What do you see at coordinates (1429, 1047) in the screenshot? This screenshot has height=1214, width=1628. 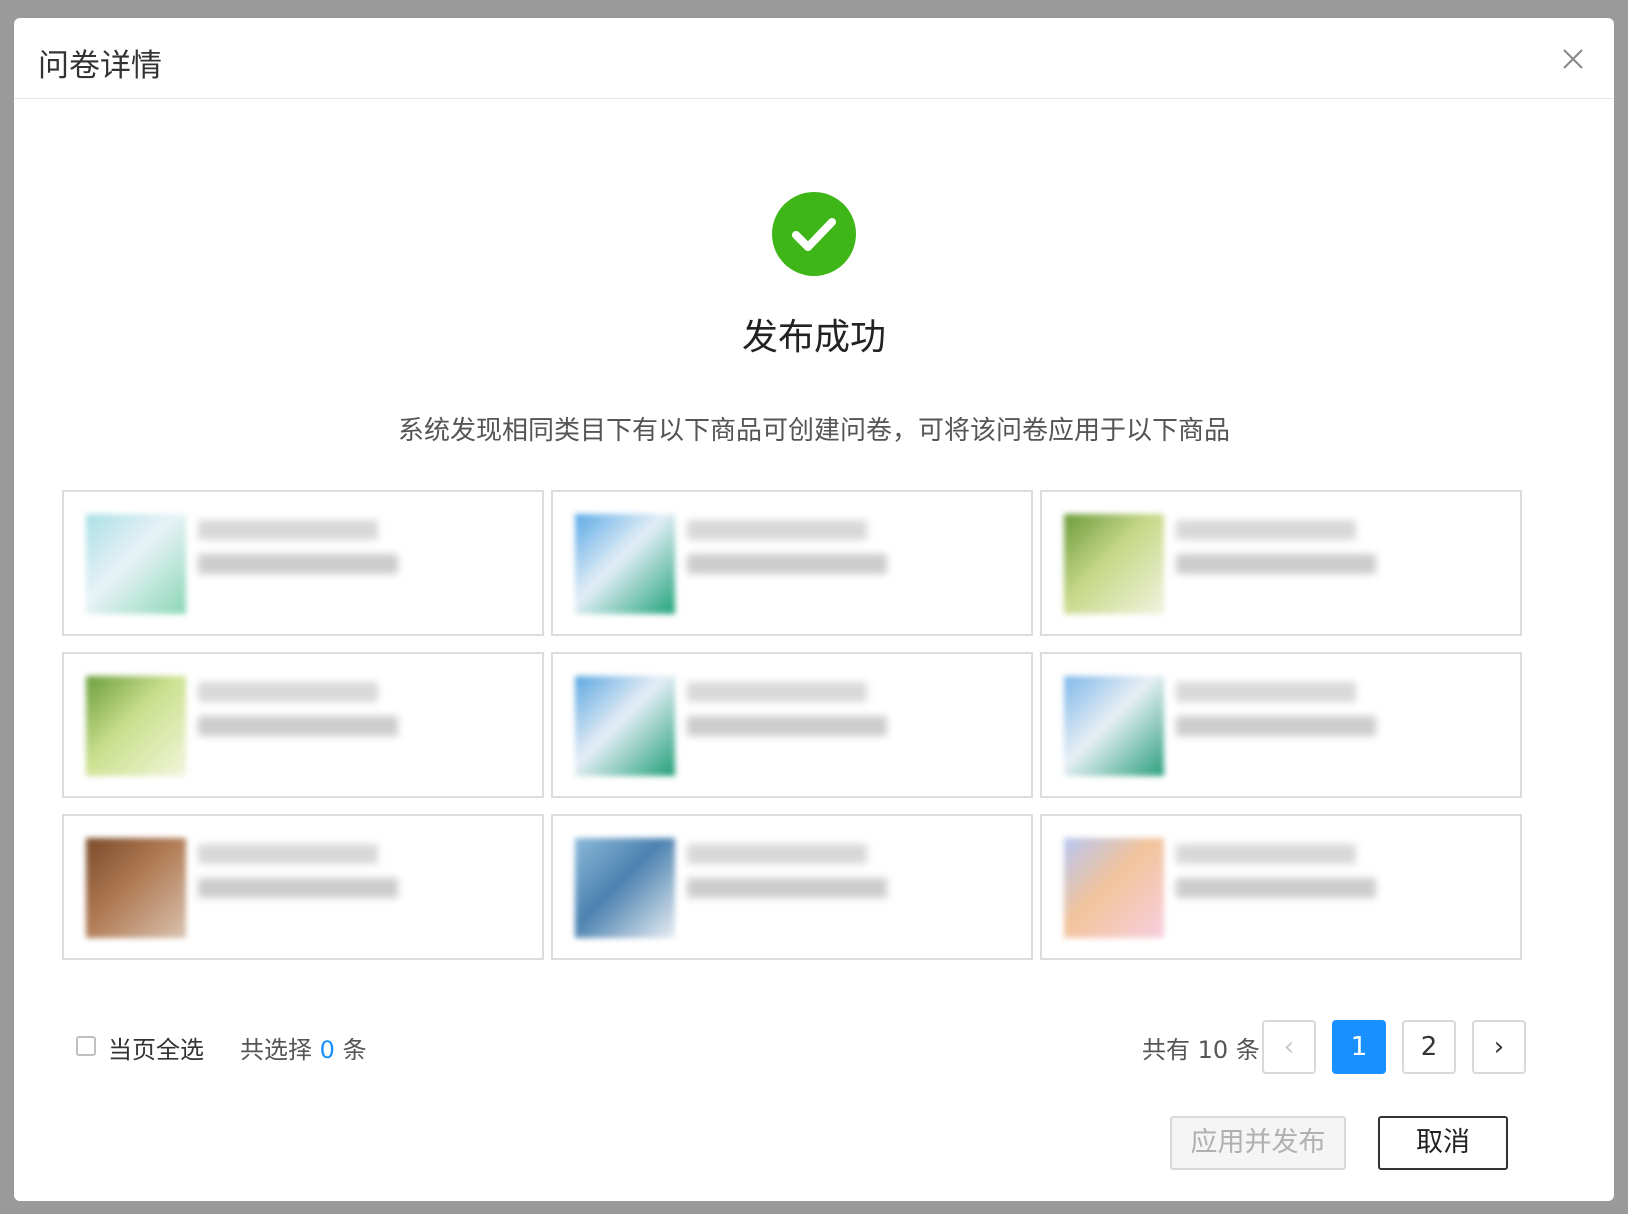 I see `page-2-button: 2` at bounding box center [1429, 1047].